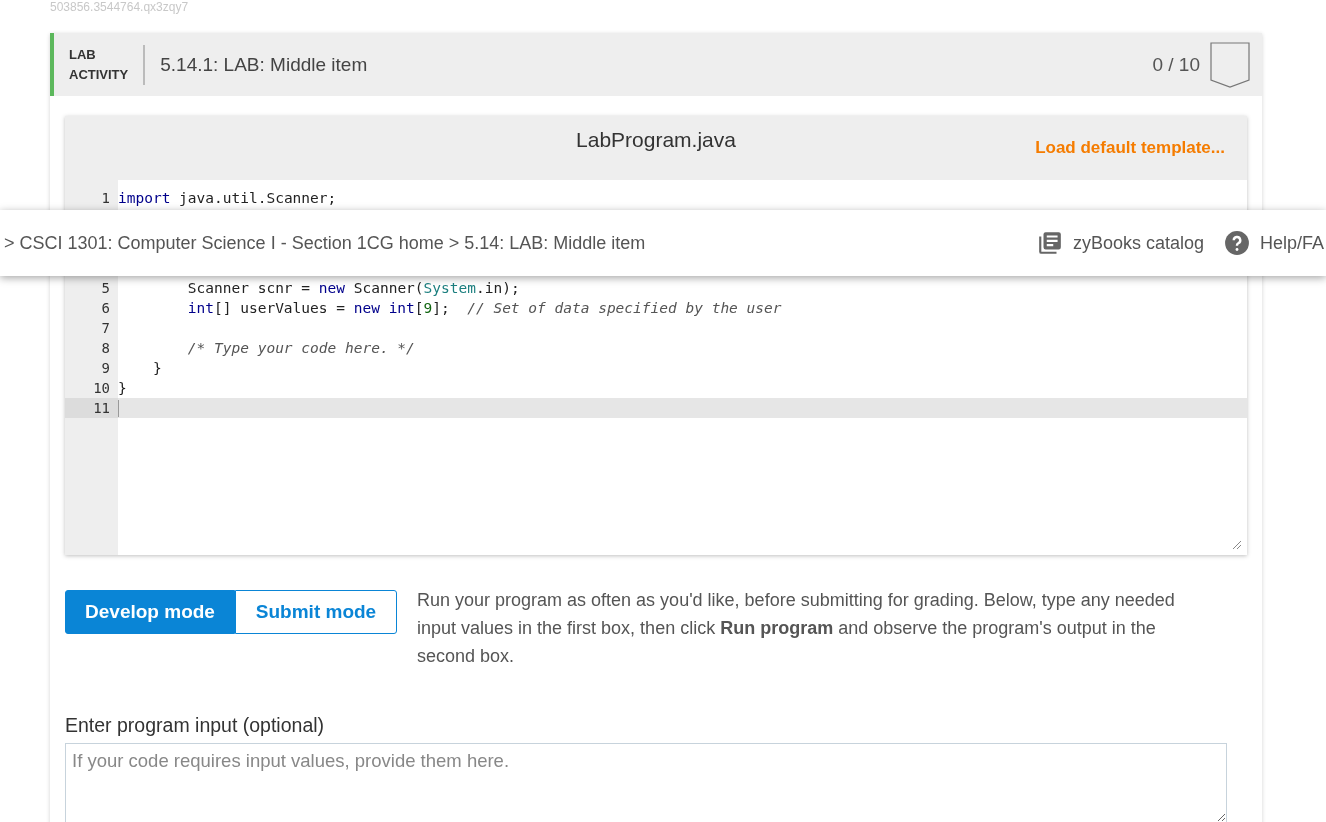 The image size is (1326, 822). What do you see at coordinates (316, 612) in the screenshot?
I see `mode-tab: Submit mode` at bounding box center [316, 612].